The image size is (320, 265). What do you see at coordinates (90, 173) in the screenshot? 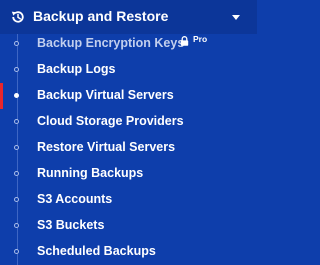
I see `menu-item-label: Running Backups` at bounding box center [90, 173].